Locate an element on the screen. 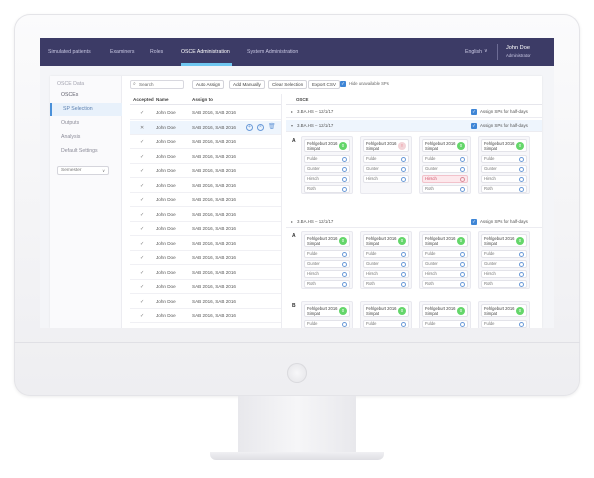 The width and height of the screenshot is (594, 478). search-input: ⌕ Search is located at coordinates (157, 84).